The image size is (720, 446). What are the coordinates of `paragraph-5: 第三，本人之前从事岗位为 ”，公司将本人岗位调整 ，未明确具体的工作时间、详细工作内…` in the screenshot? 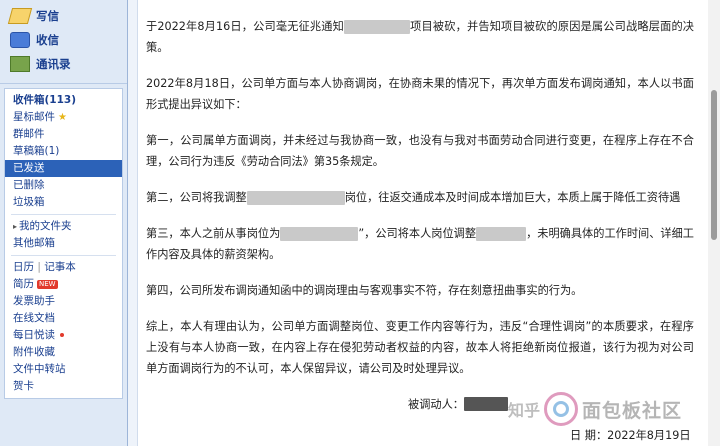 It's located at (420, 244).